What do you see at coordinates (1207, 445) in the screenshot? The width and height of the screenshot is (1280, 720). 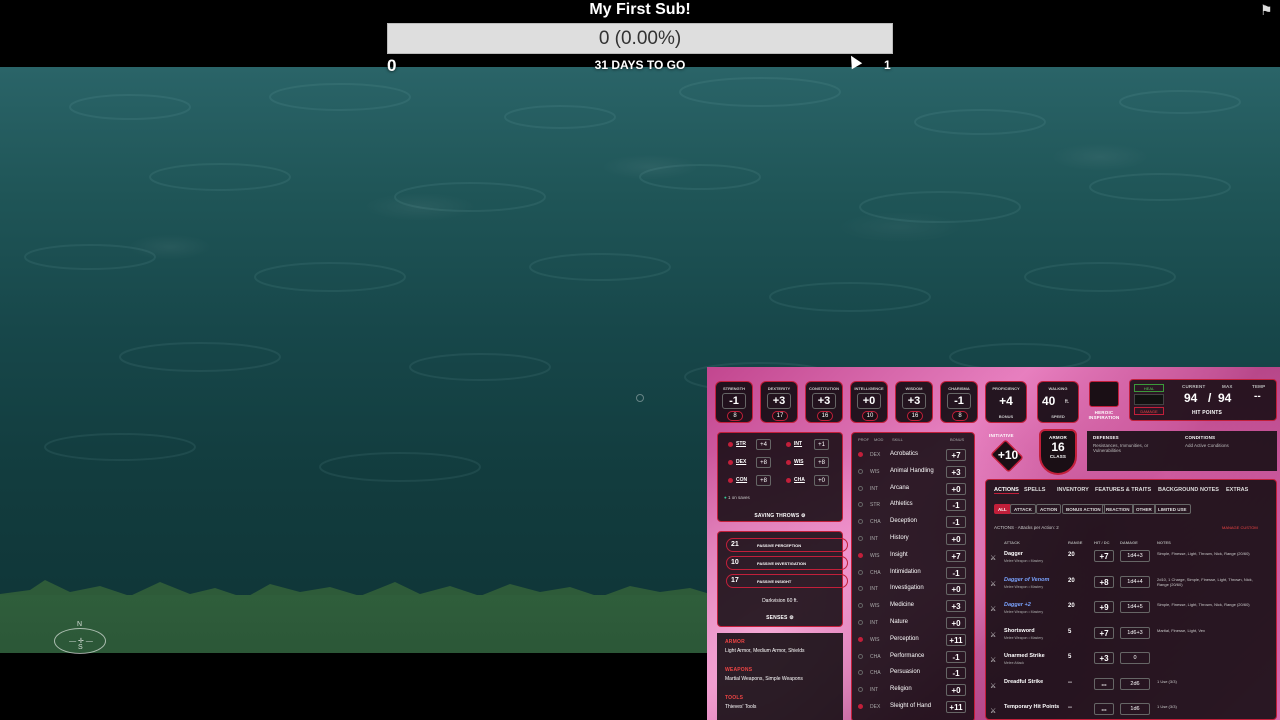 I see `conditions-text: Add Active Conditions` at bounding box center [1207, 445].